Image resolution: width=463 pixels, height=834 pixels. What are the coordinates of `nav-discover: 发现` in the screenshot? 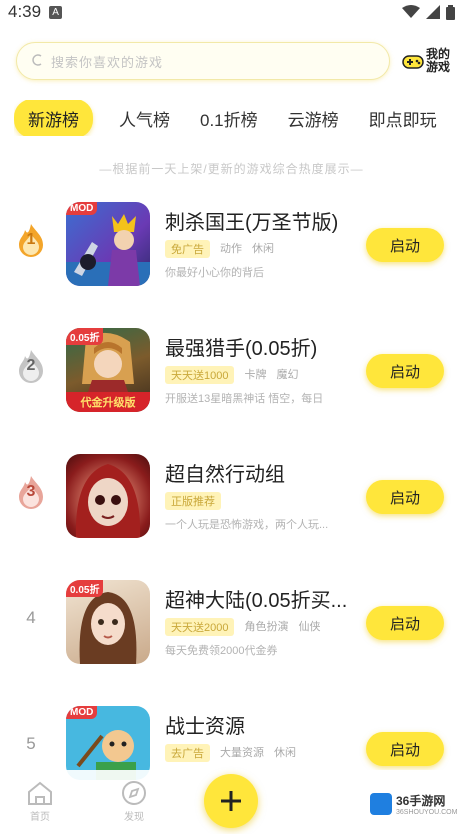 It's located at (134, 801).